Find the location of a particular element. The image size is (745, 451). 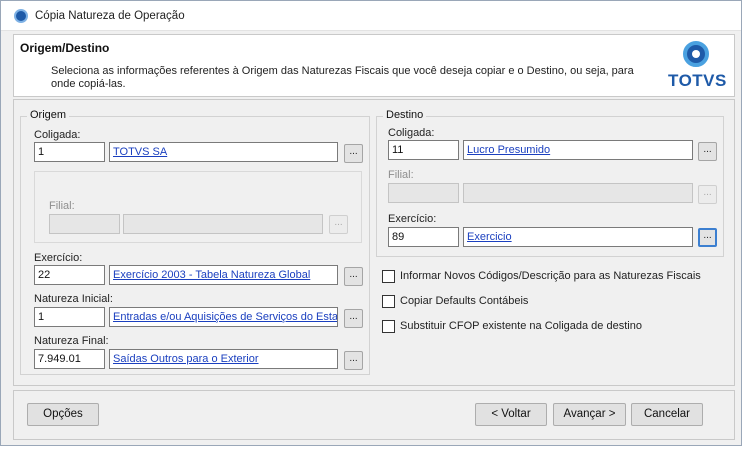

destino-exercicio-code-input: 89 is located at coordinates (423, 237).